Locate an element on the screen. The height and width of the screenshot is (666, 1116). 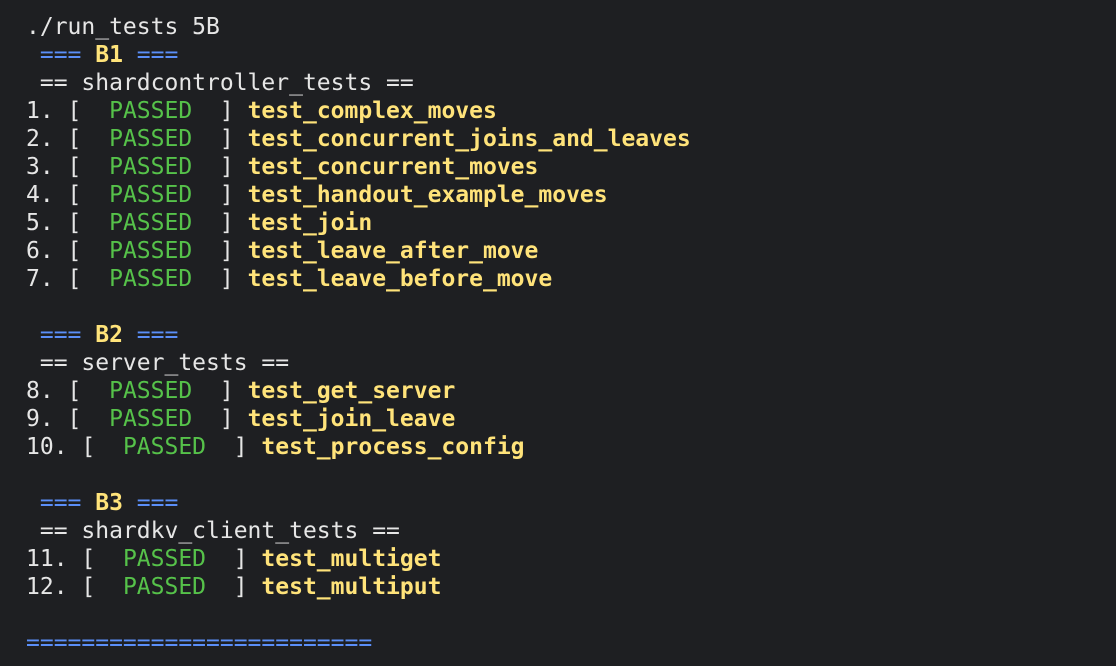
test-number: 2. is located at coordinates (40, 139).